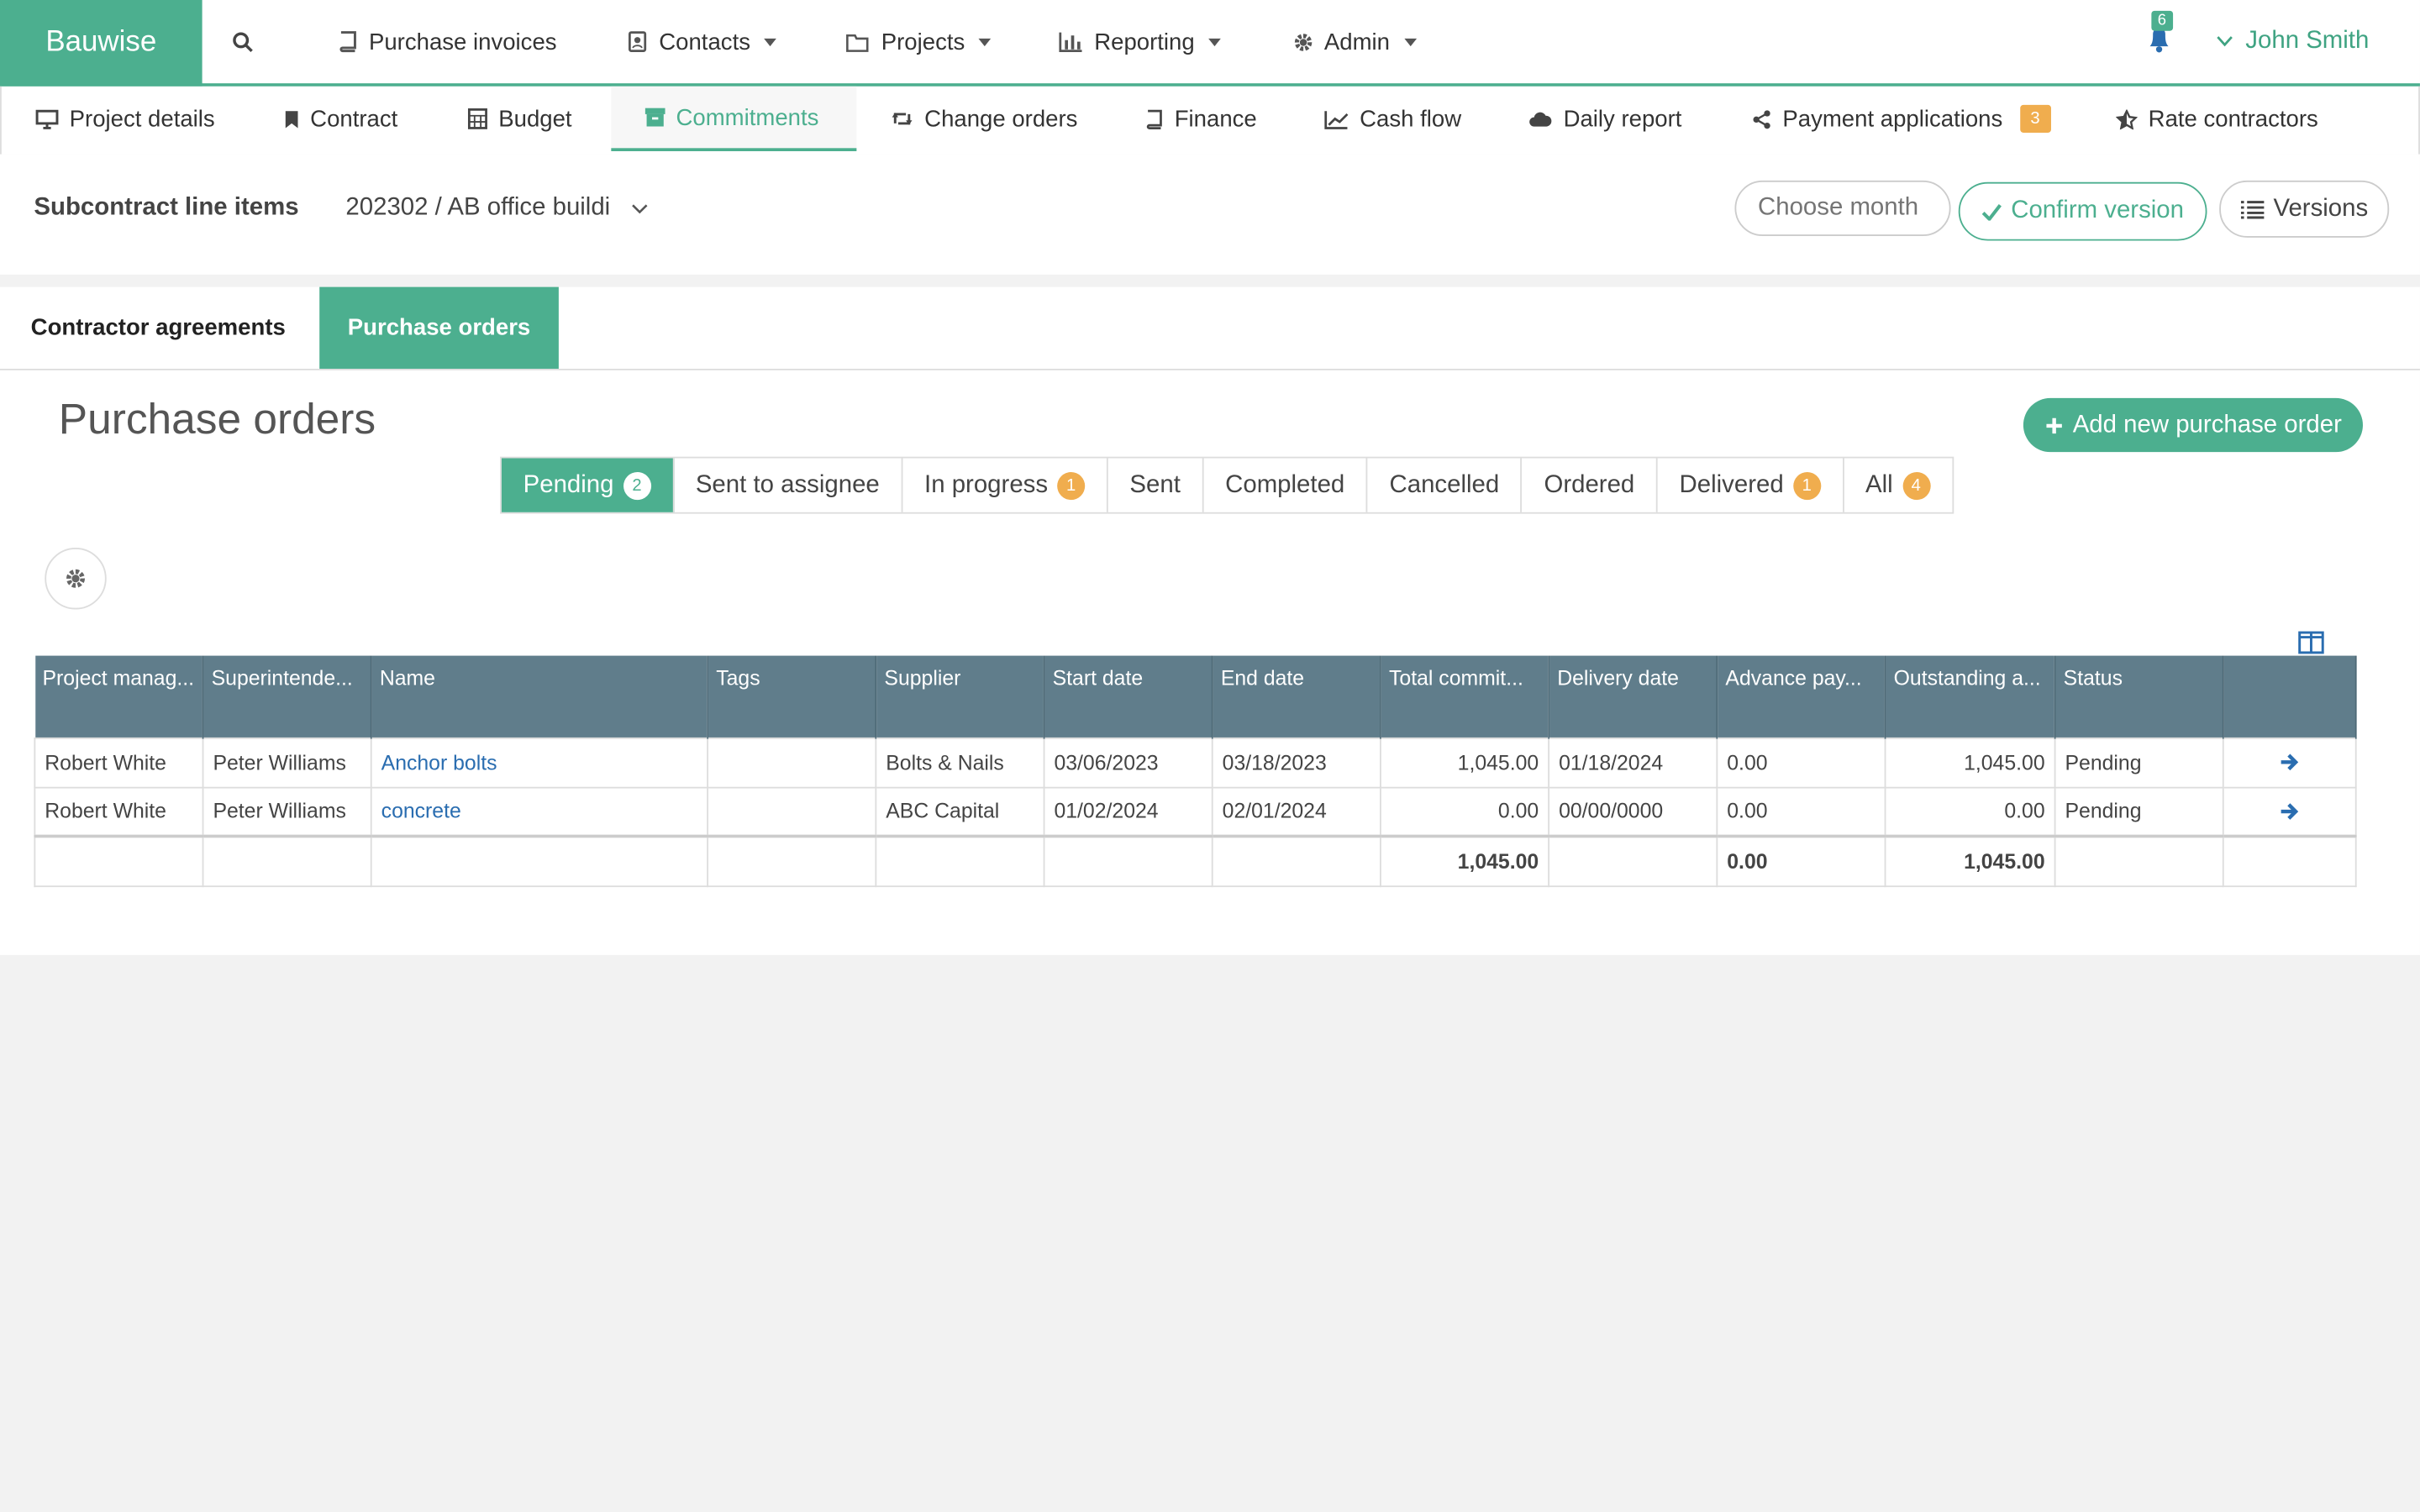  I want to click on total-commit-sum: 1,045.00, so click(1465, 860).